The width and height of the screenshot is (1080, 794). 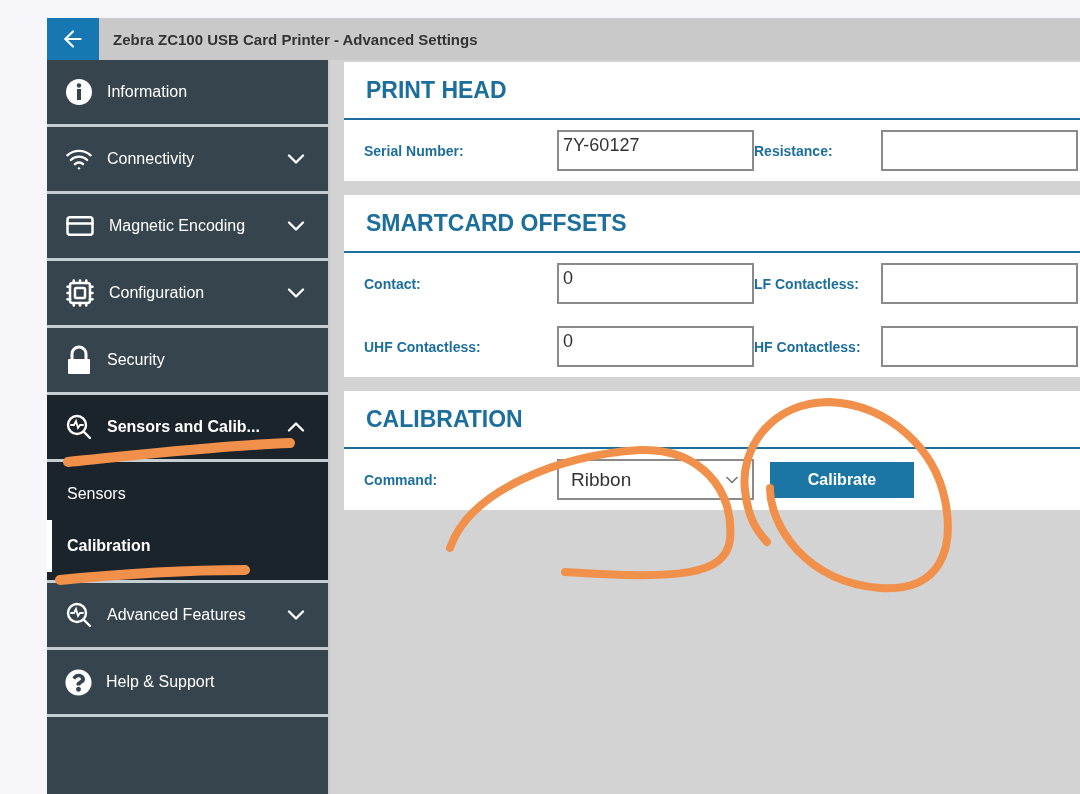 I want to click on field-label: Serial Number:, so click(x=414, y=150).